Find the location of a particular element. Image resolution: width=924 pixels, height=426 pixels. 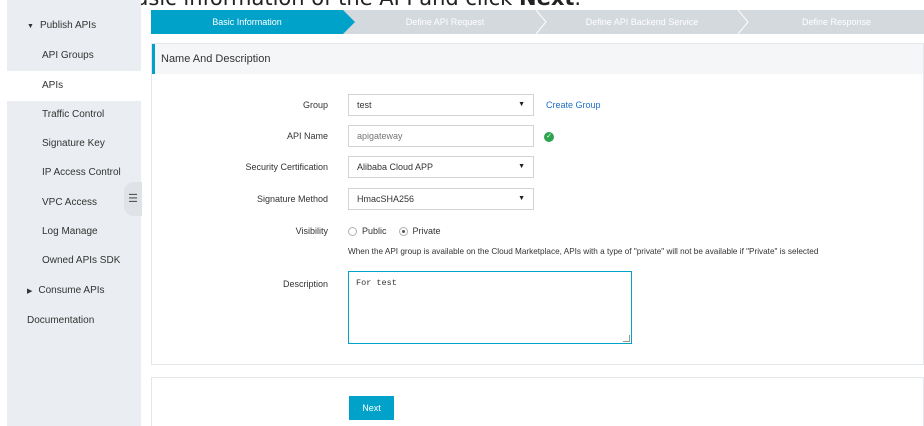

sidebar-item-label: Signature Key is located at coordinates (73, 143).